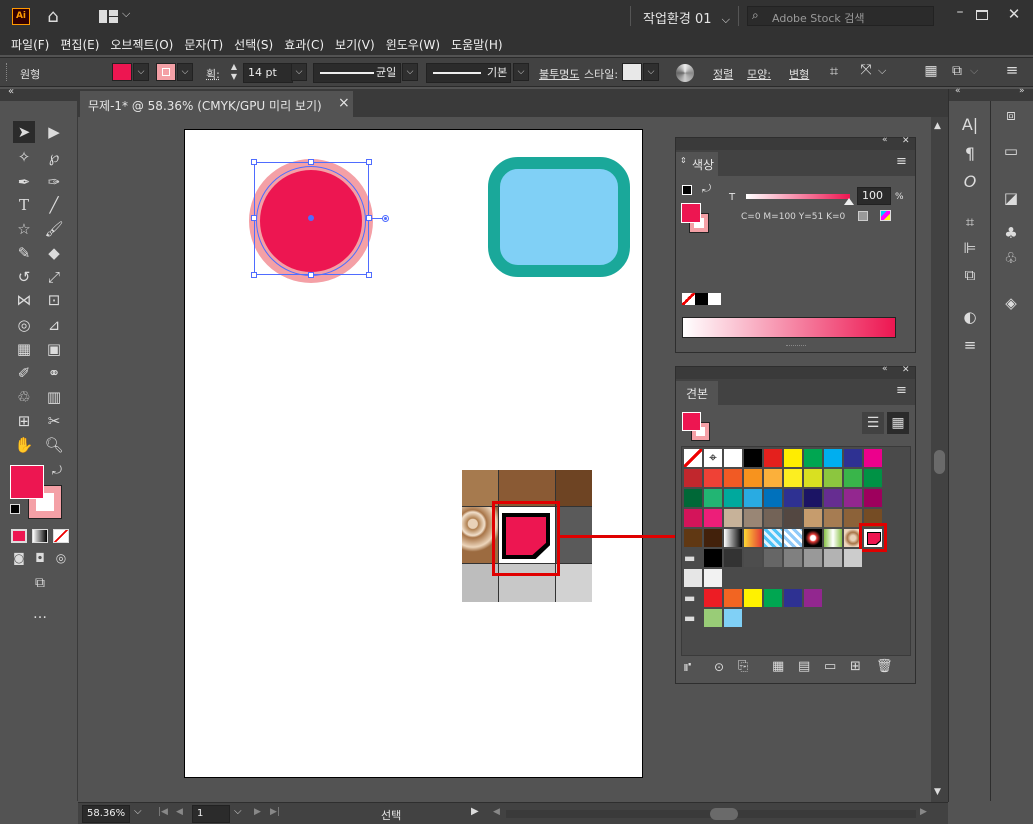 Image resolution: width=1033 pixels, height=824 pixels. I want to click on none-swatch-small, so click(688, 299).